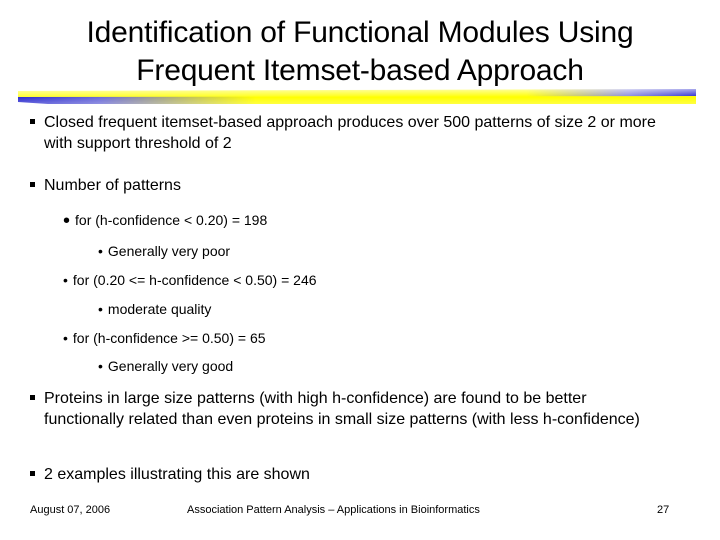 Image resolution: width=720 pixels, height=540 pixels. Describe the element at coordinates (166, 366) in the screenshot. I see `note-item: • Generally very good` at that location.